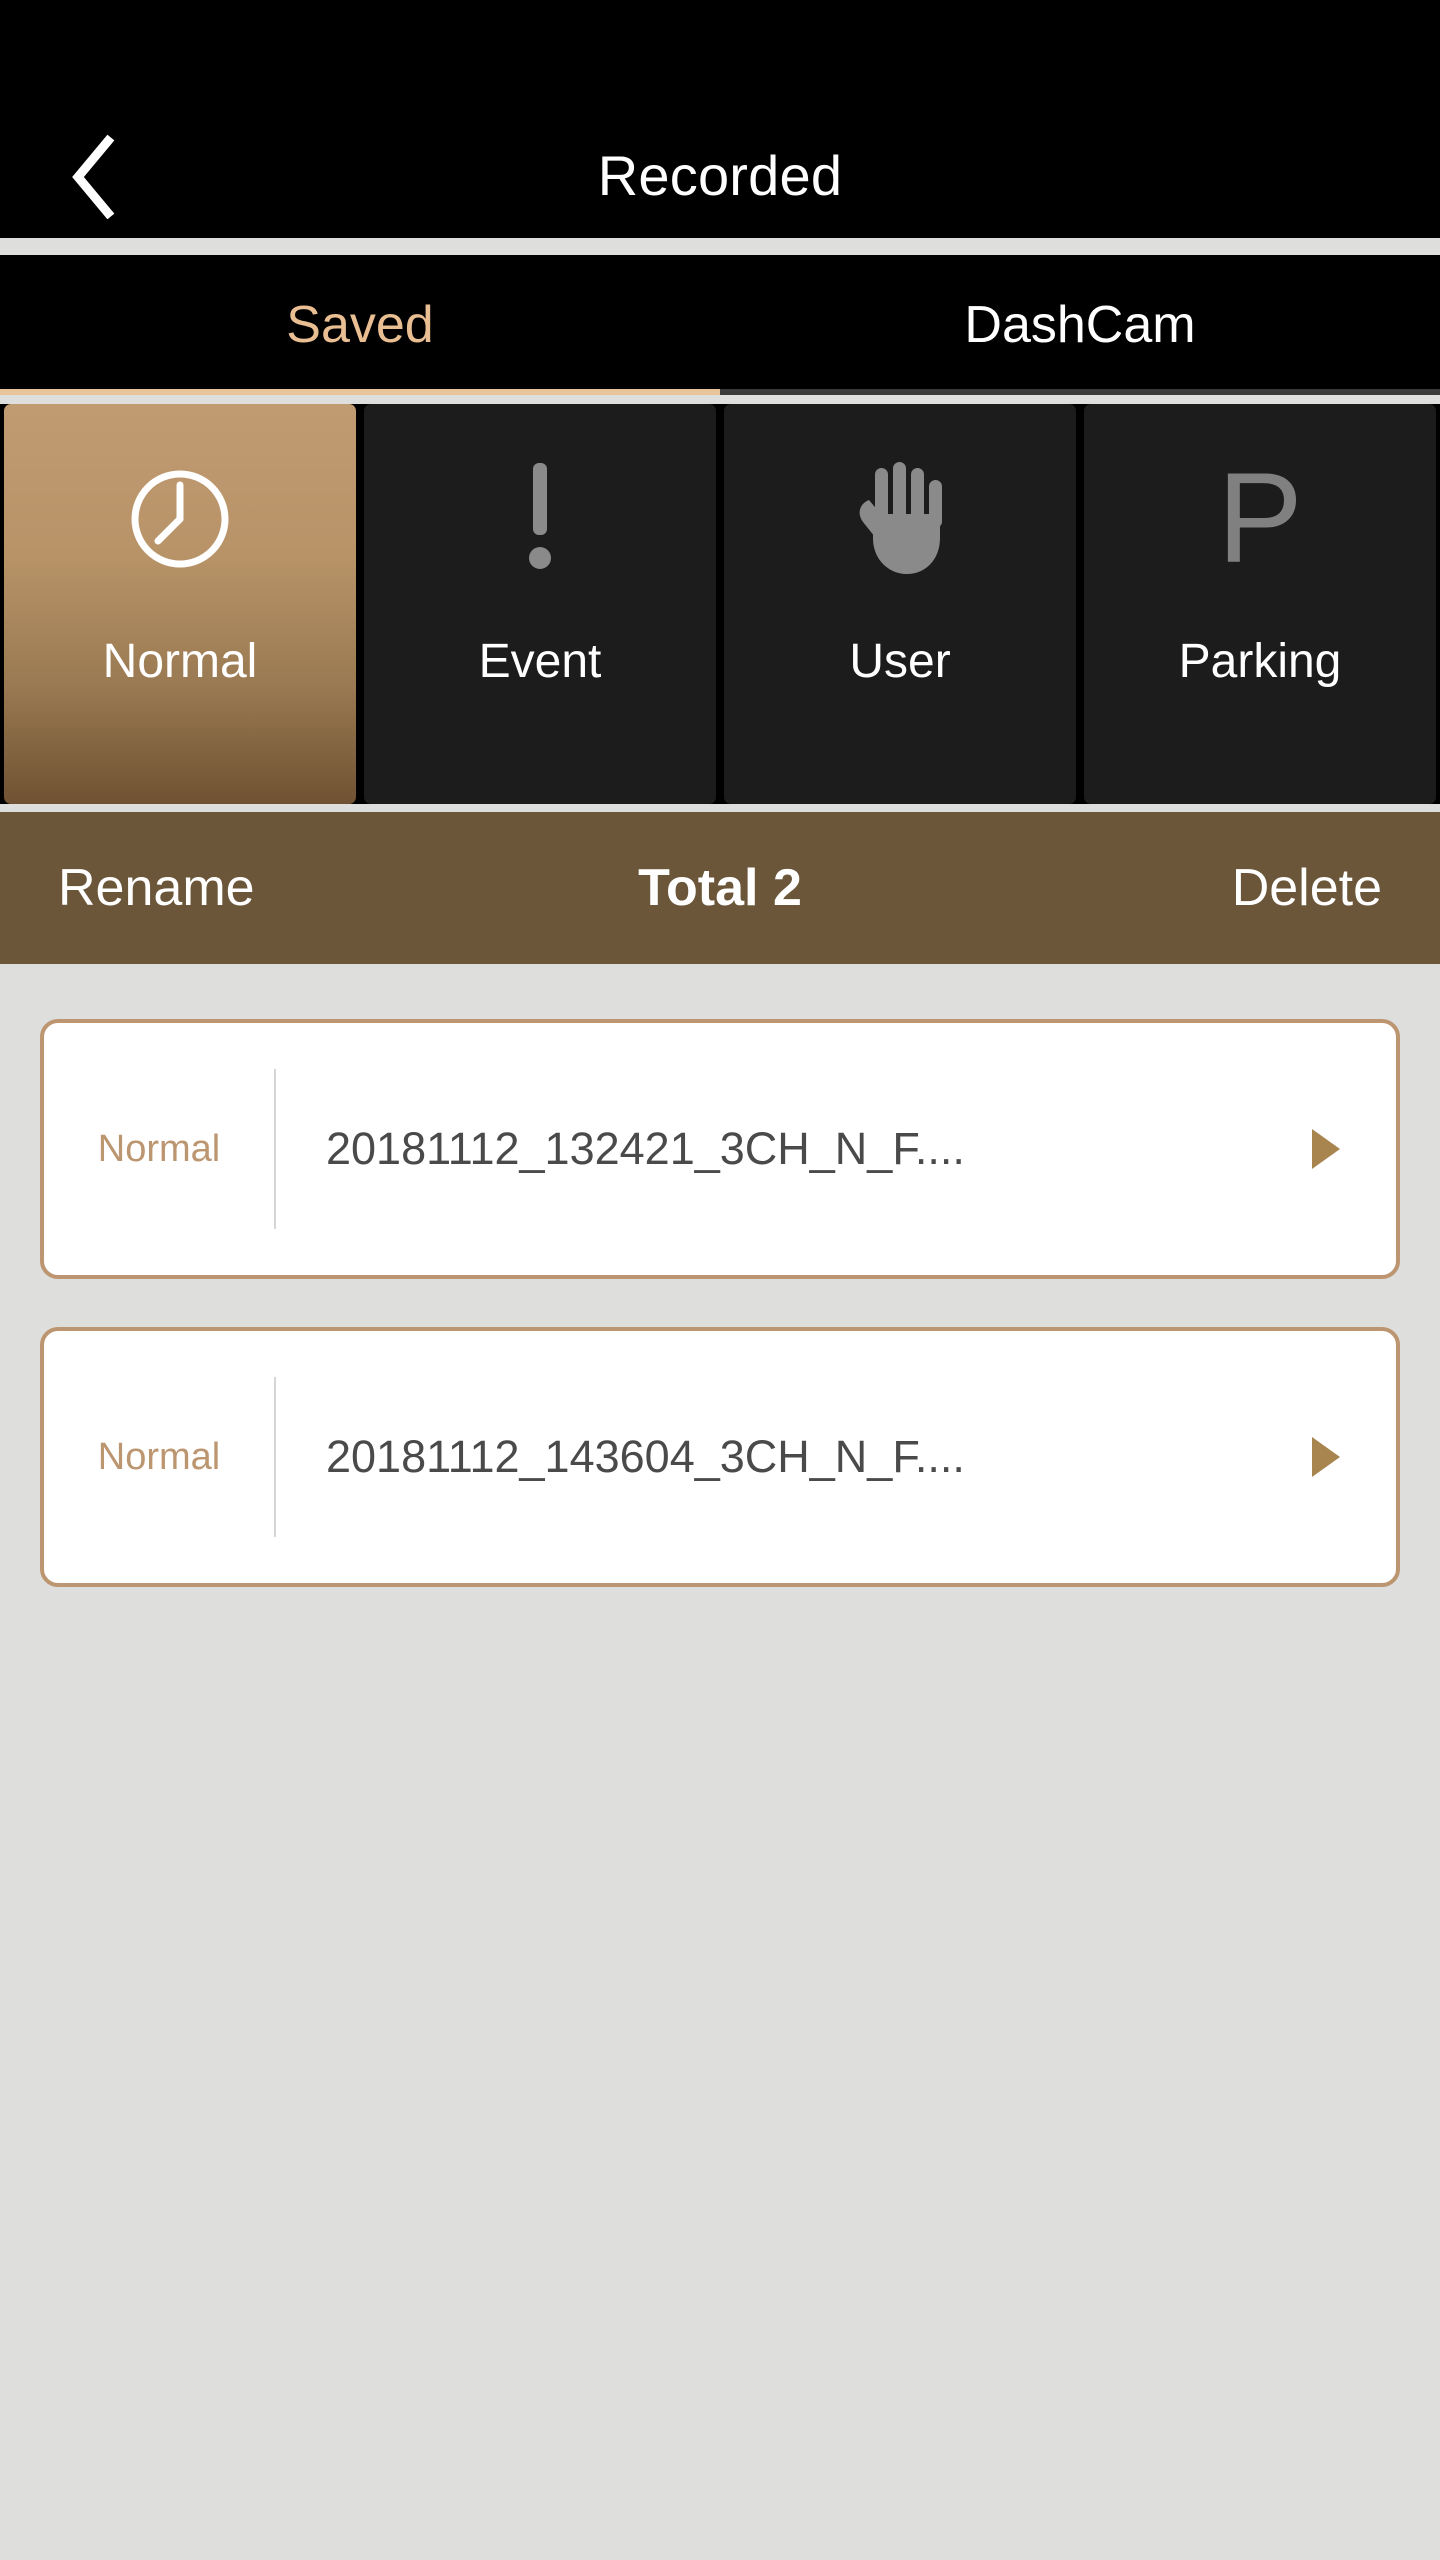  I want to click on hand-icon, so click(900, 519).